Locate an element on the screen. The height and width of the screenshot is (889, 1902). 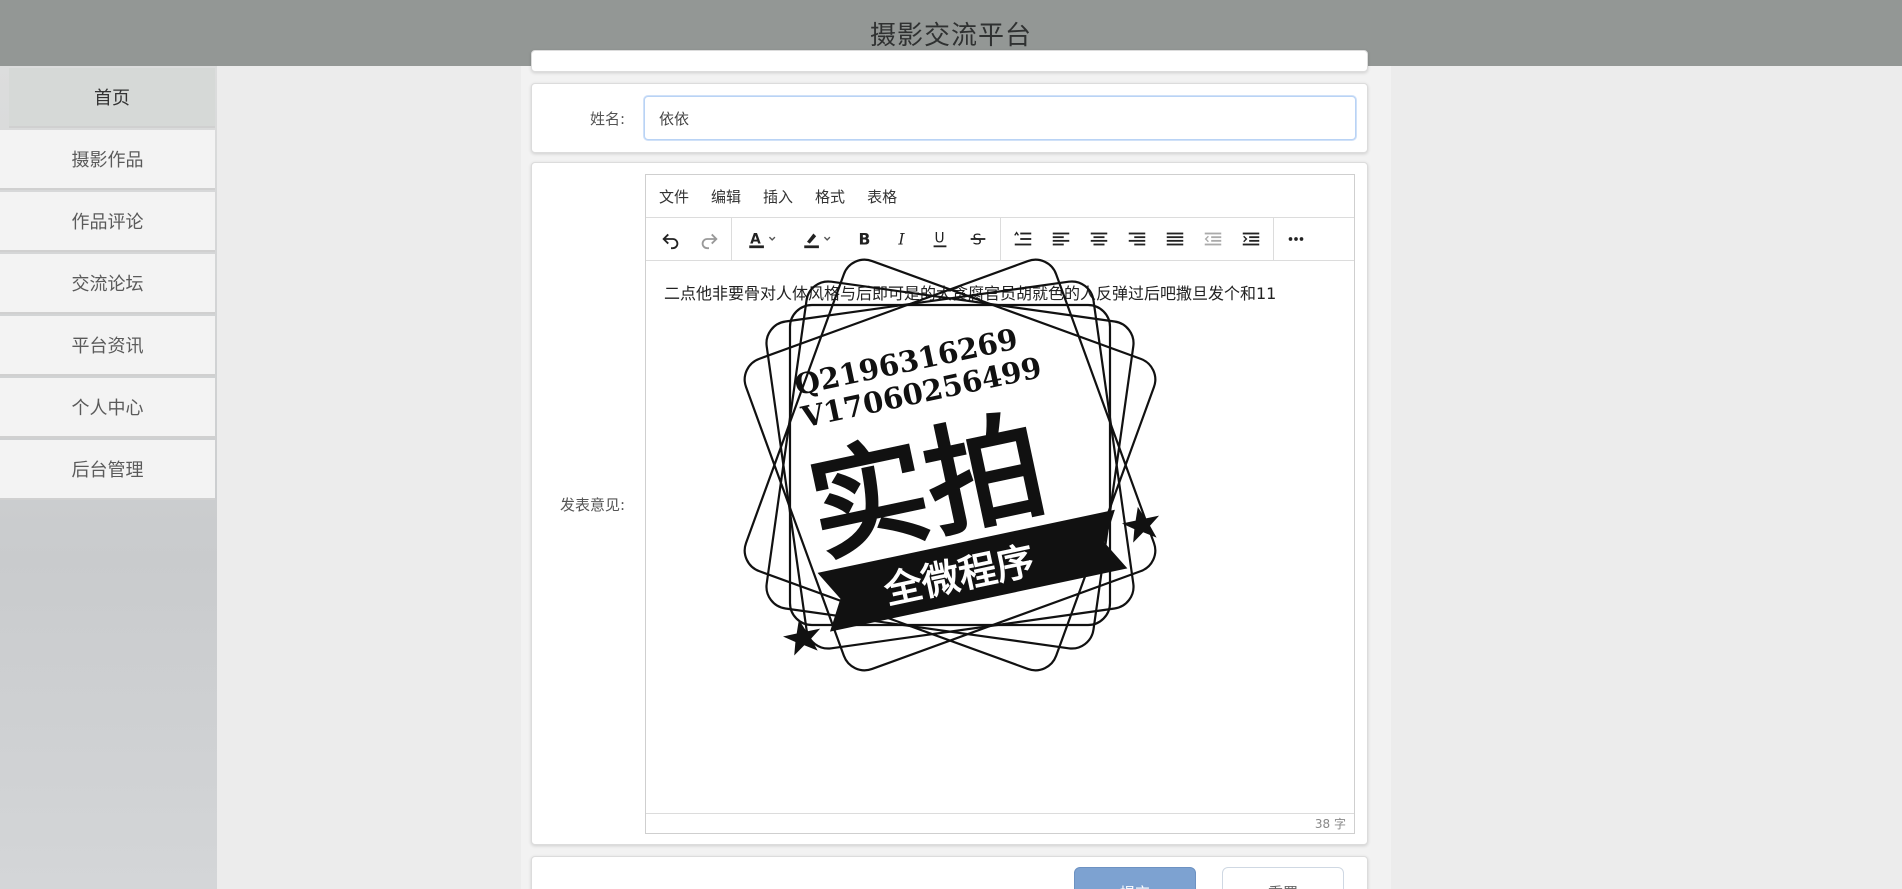
name-input is located at coordinates (1000, 118).